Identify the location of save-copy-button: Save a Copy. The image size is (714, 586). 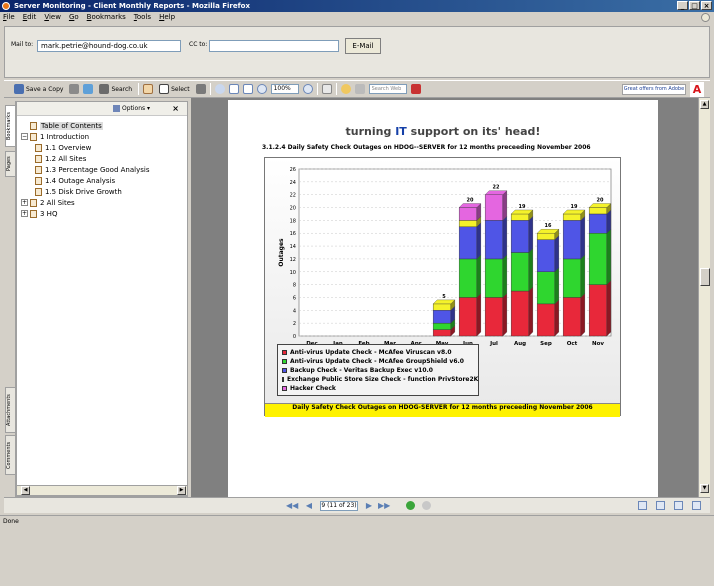
(38, 89).